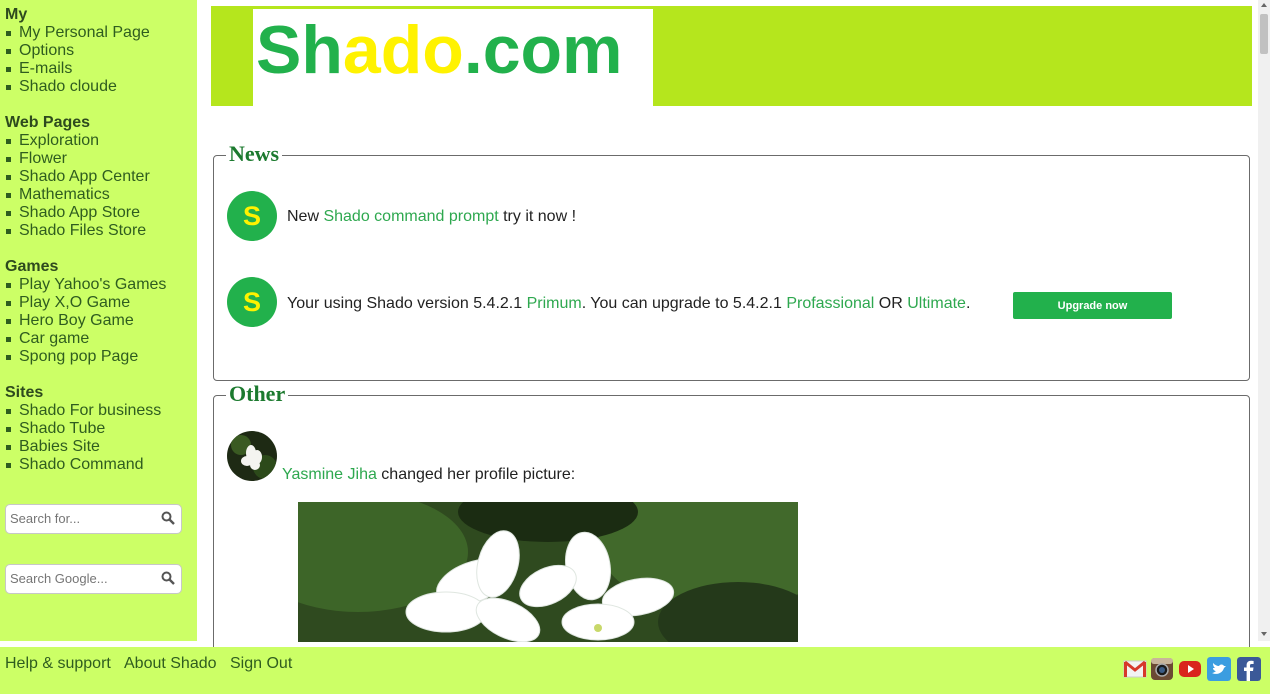  What do you see at coordinates (731, 56) in the screenshot?
I see `header-bar: Shado.com` at bounding box center [731, 56].